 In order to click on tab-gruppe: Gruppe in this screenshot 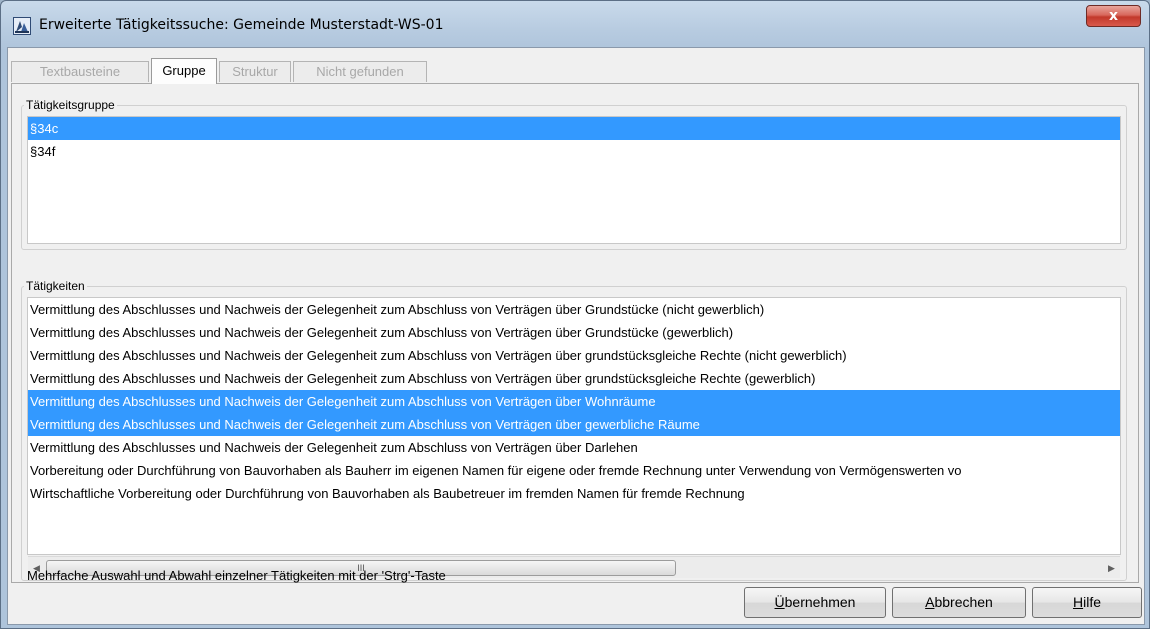, I will do `click(184, 71)`.